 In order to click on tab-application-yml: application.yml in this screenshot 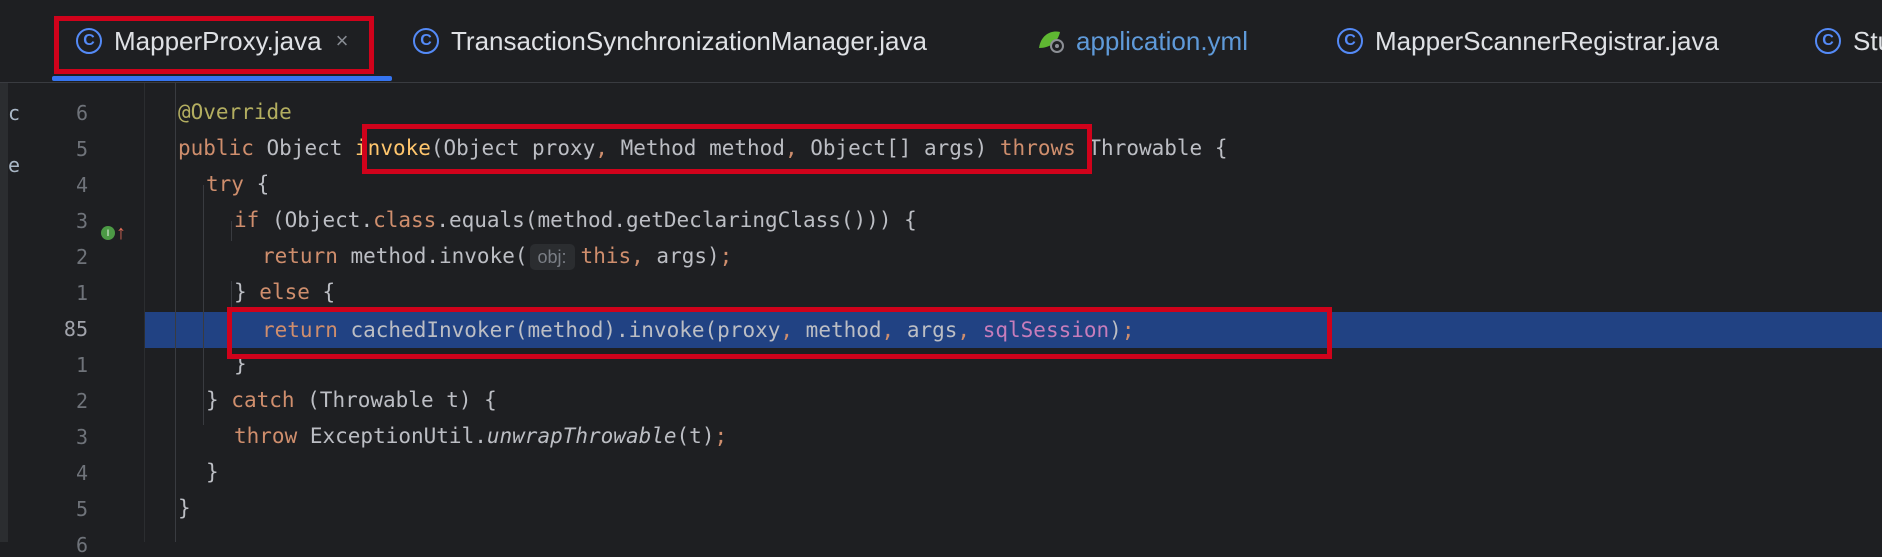, I will do `click(1142, 41)`.